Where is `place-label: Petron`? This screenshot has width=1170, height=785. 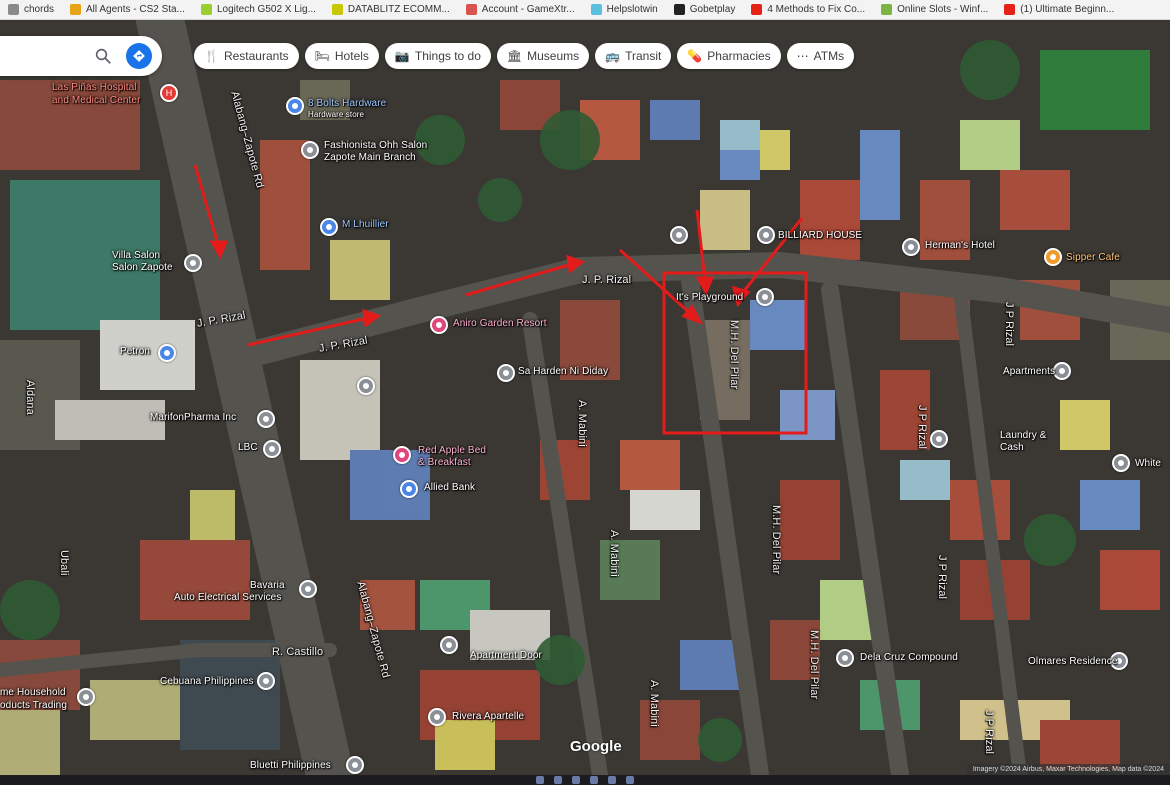
place-label: Petron is located at coordinates (135, 351).